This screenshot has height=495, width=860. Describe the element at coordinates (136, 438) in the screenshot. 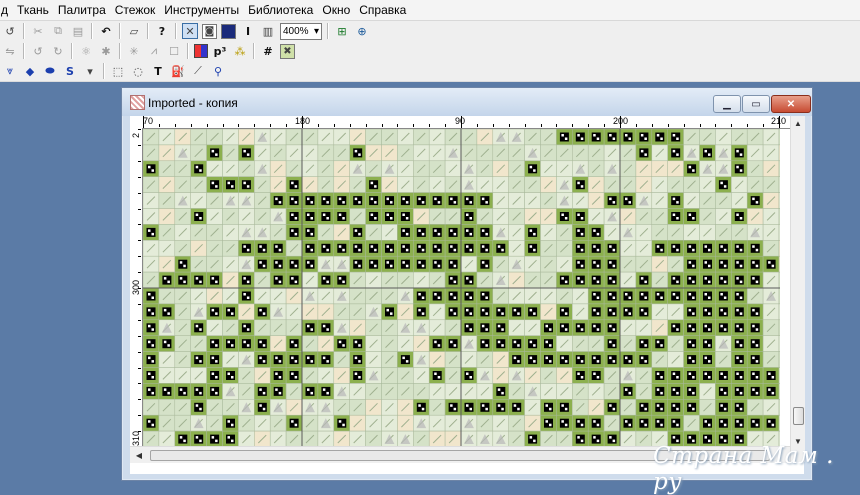

I see `ruler-y-label: 310` at that location.